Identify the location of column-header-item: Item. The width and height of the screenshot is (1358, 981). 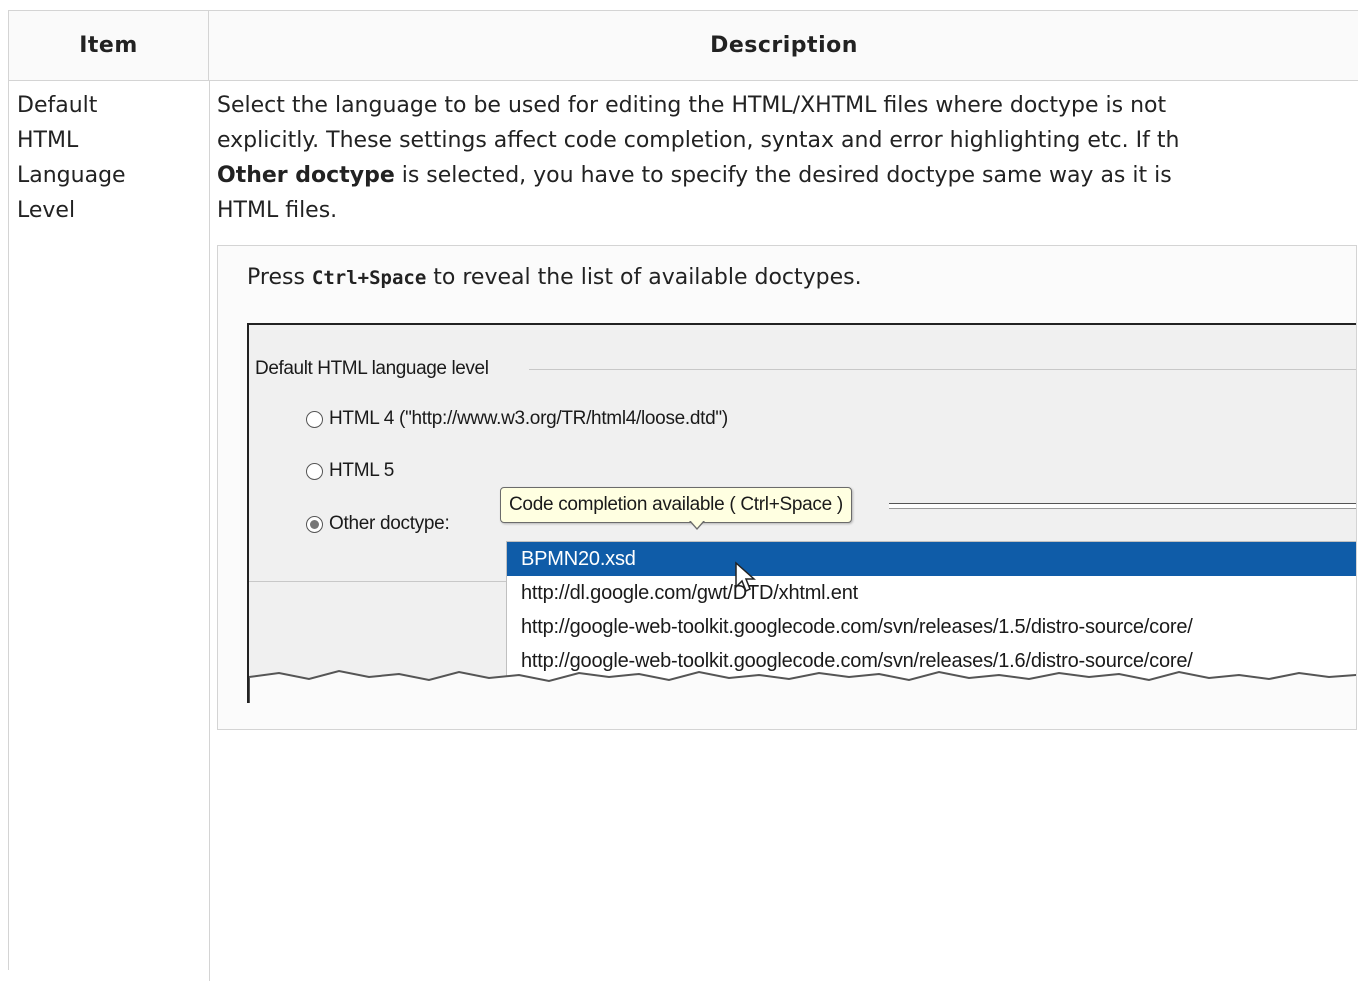
(109, 46).